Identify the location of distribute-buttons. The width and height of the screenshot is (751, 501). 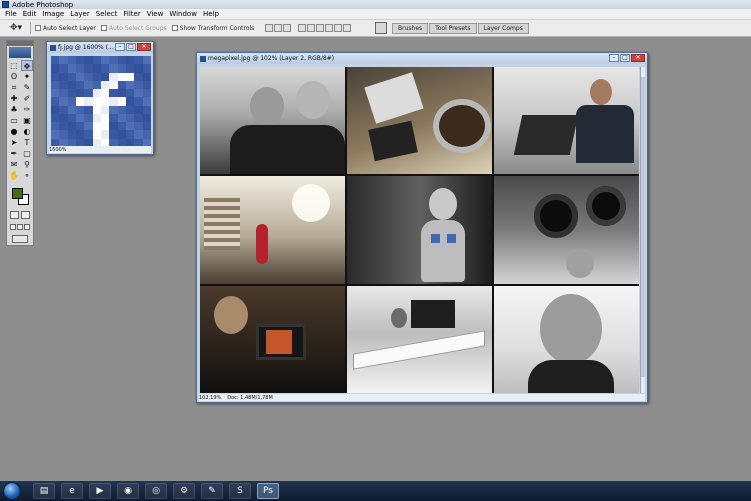
(325, 28).